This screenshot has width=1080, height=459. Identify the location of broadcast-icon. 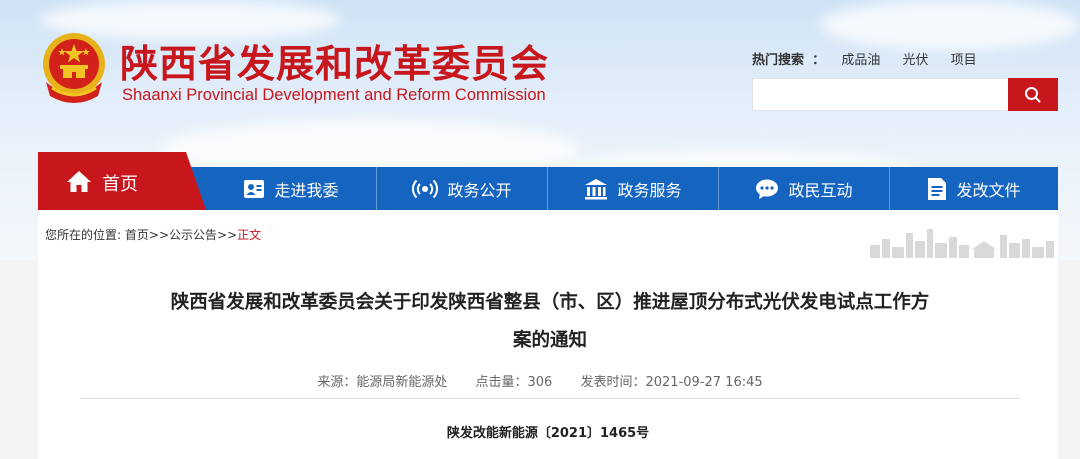
(425, 188).